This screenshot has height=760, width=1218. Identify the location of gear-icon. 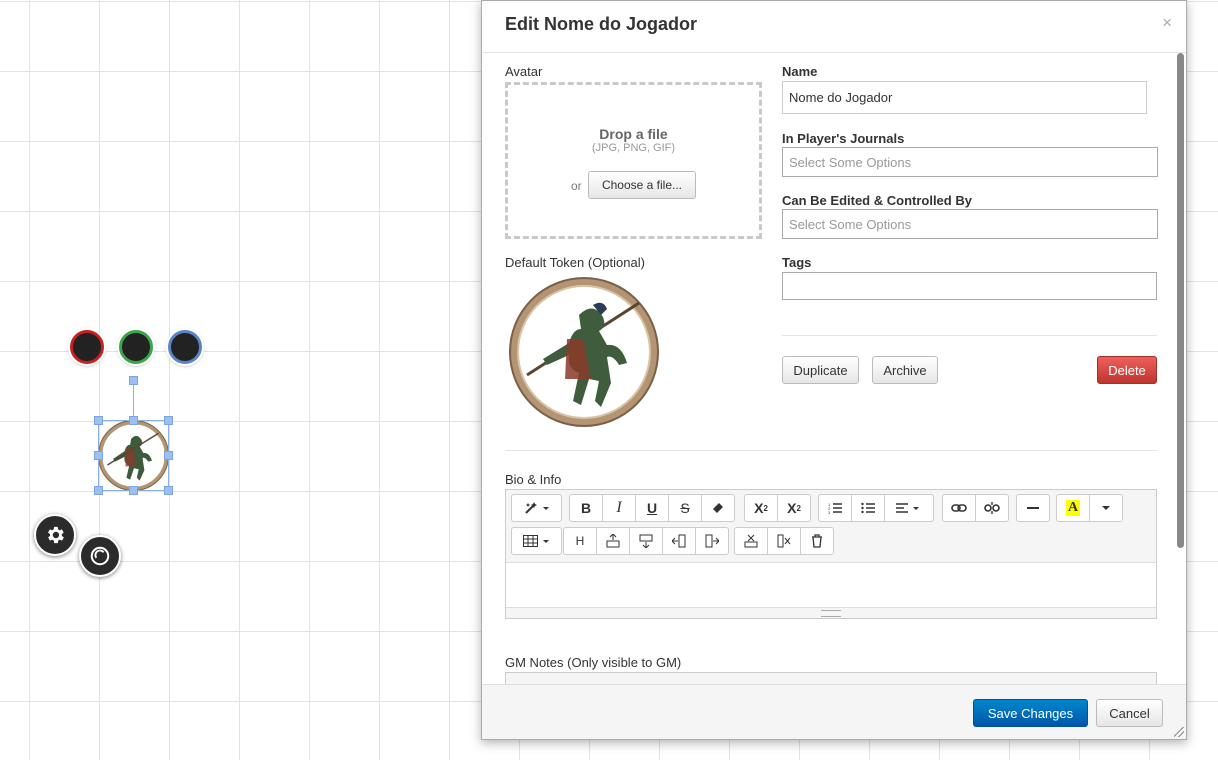
(56, 535).